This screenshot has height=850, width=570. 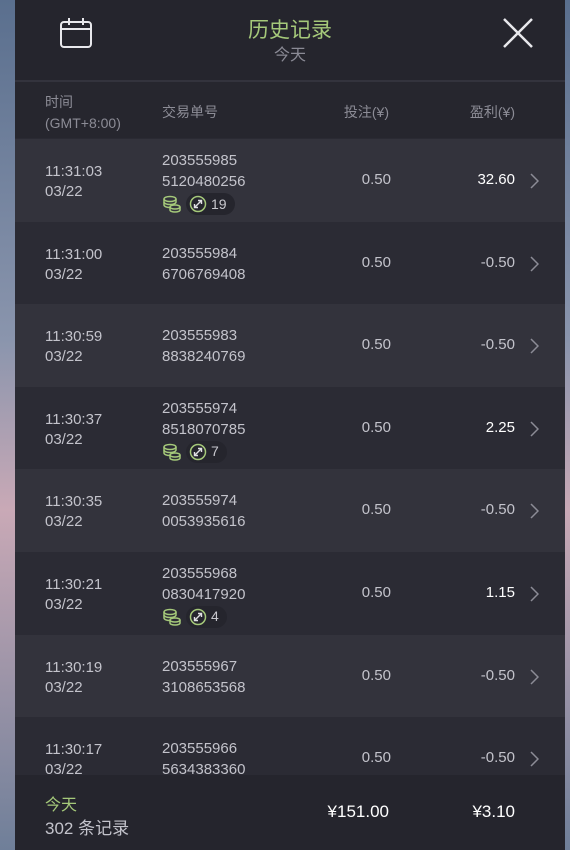 I want to click on row-time-value: 11:30:37, so click(x=74, y=419).